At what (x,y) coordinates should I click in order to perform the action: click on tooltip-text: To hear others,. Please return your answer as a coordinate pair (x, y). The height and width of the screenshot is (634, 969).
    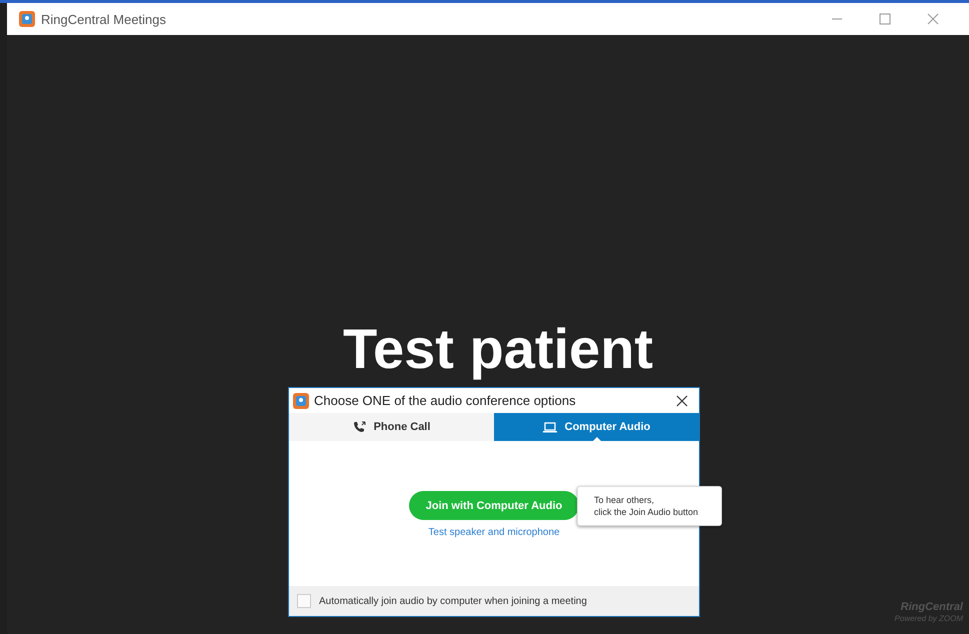
    Looking at the image, I should click on (625, 500).